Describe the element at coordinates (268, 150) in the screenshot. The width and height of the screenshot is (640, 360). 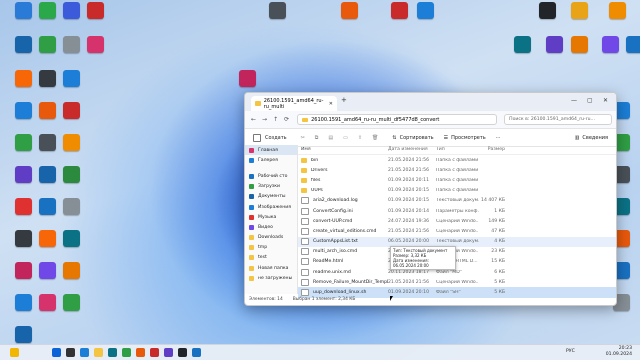
I see `sidebar-item-label: Главная` at that location.